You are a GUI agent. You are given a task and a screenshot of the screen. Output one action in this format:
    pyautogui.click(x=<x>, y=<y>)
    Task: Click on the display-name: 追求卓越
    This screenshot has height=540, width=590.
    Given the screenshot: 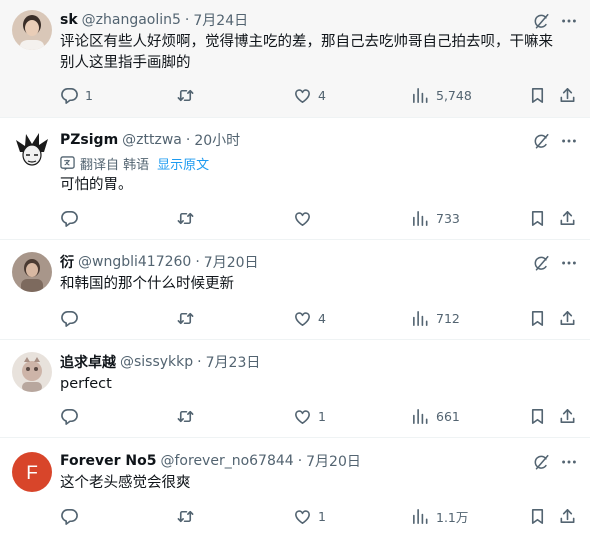 What is the action you would take?
    pyautogui.click(x=88, y=362)
    